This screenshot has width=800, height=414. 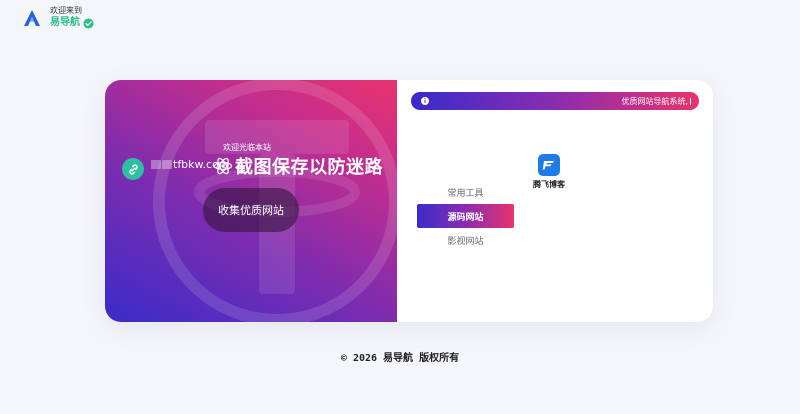 I want to click on welcome-text: 欢迎光临本站, so click(x=247, y=147).